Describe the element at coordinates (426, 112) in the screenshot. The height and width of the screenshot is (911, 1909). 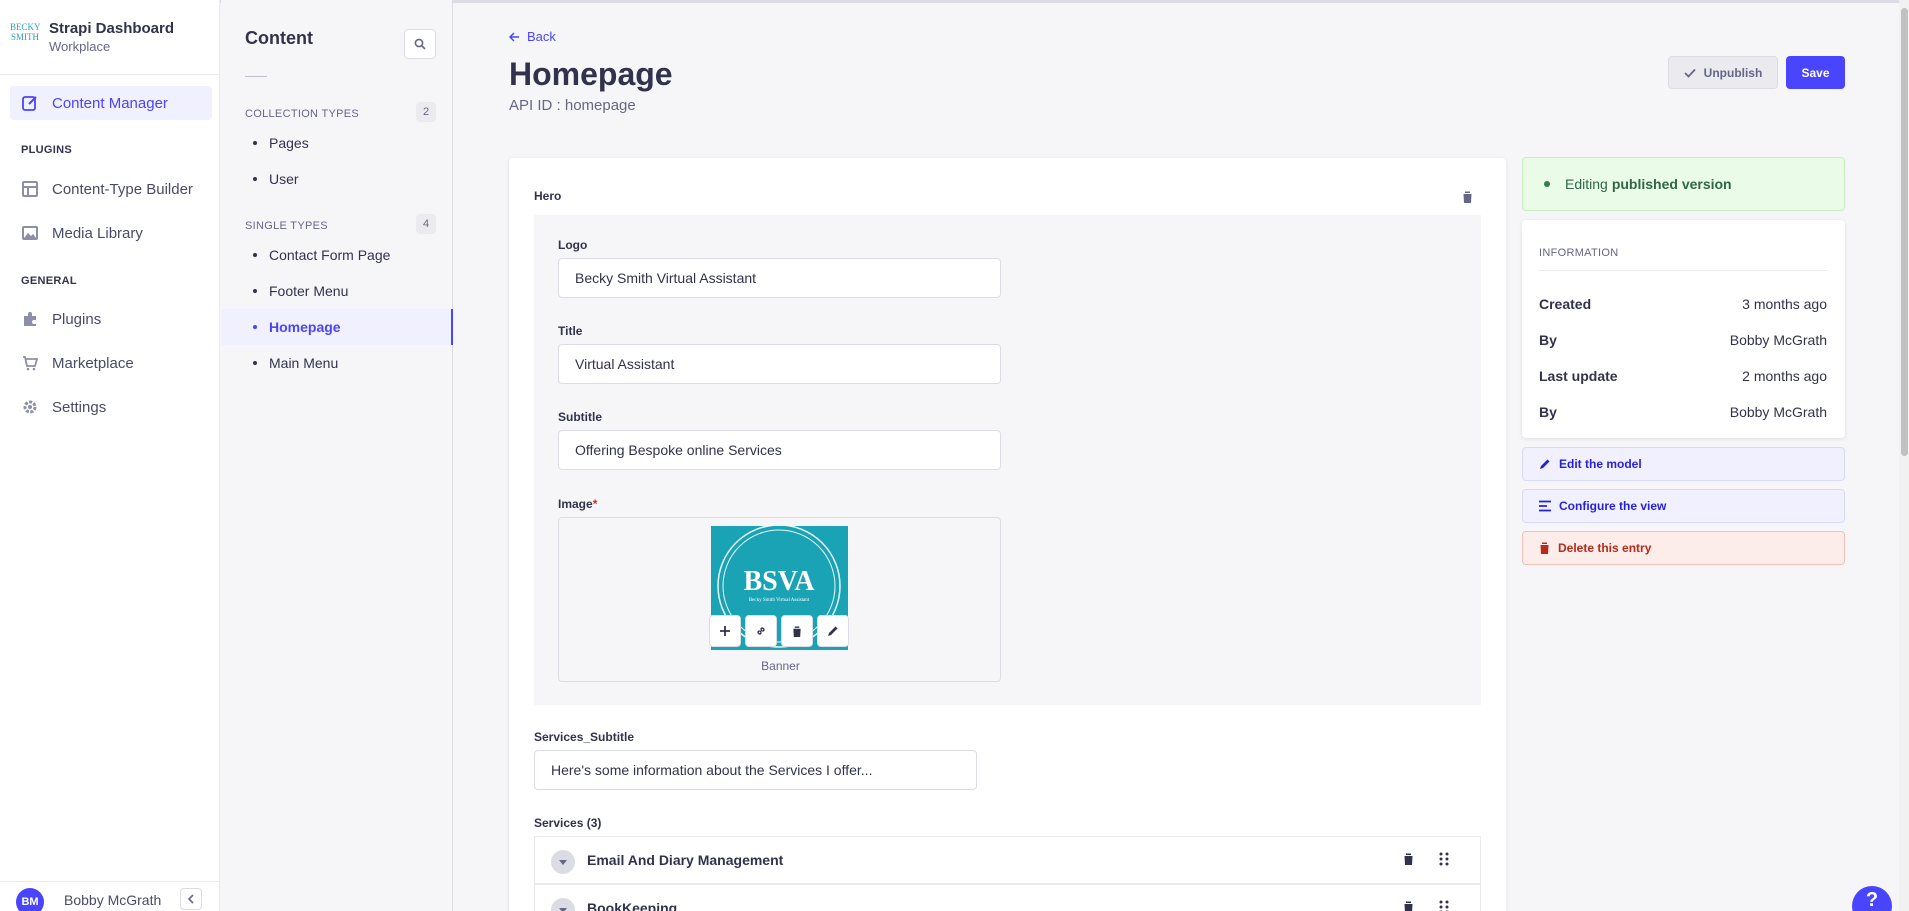
I see `collection-types-count: 2` at that location.